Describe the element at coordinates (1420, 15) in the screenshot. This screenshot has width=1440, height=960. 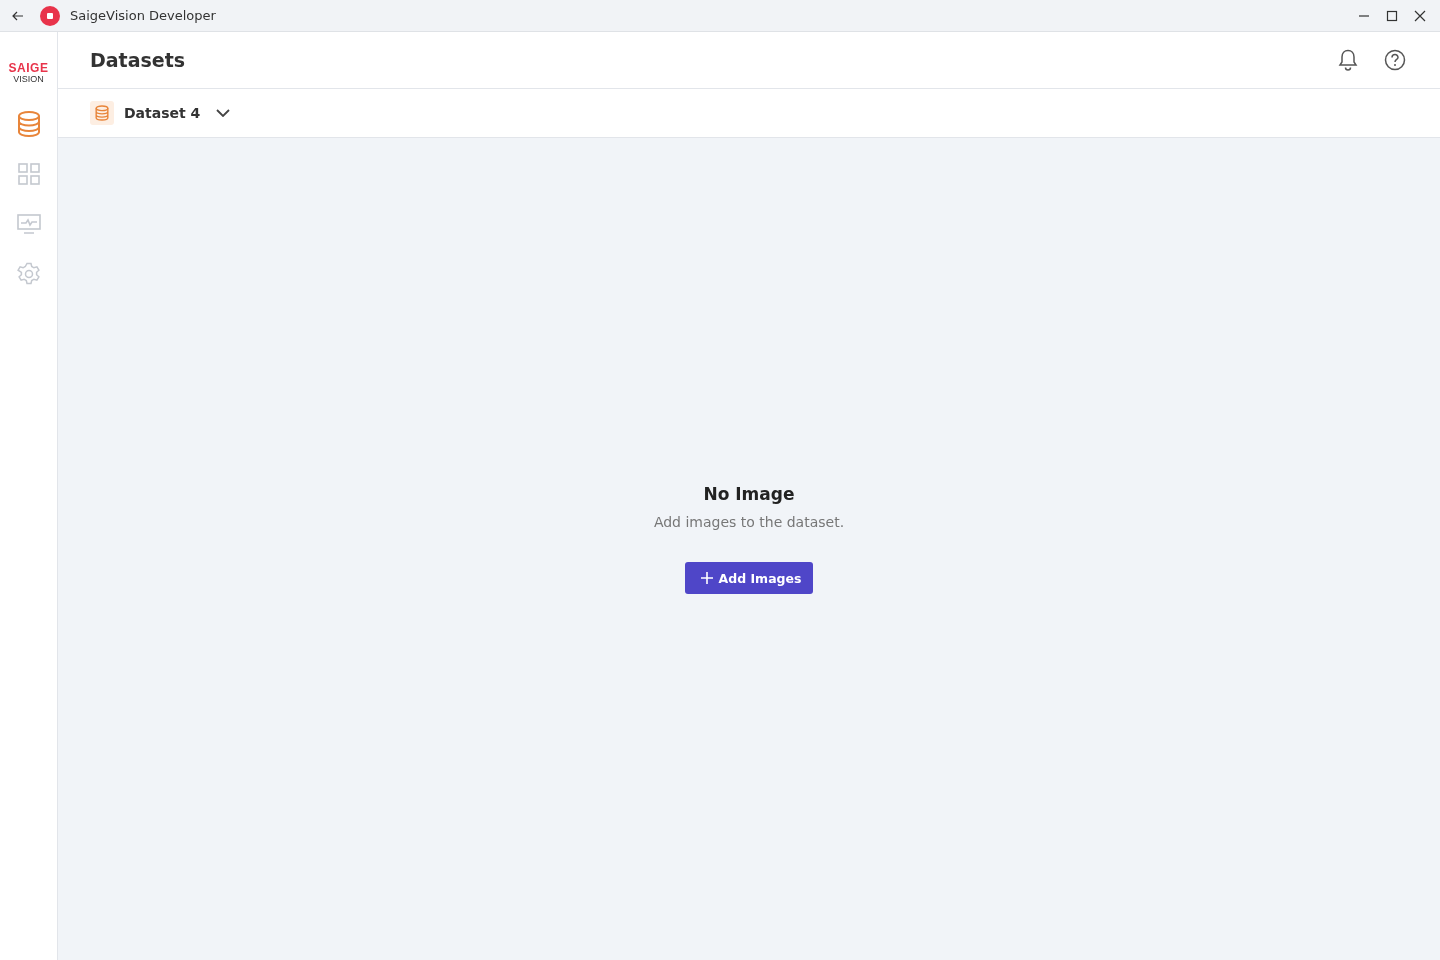
I see `close-icon` at that location.